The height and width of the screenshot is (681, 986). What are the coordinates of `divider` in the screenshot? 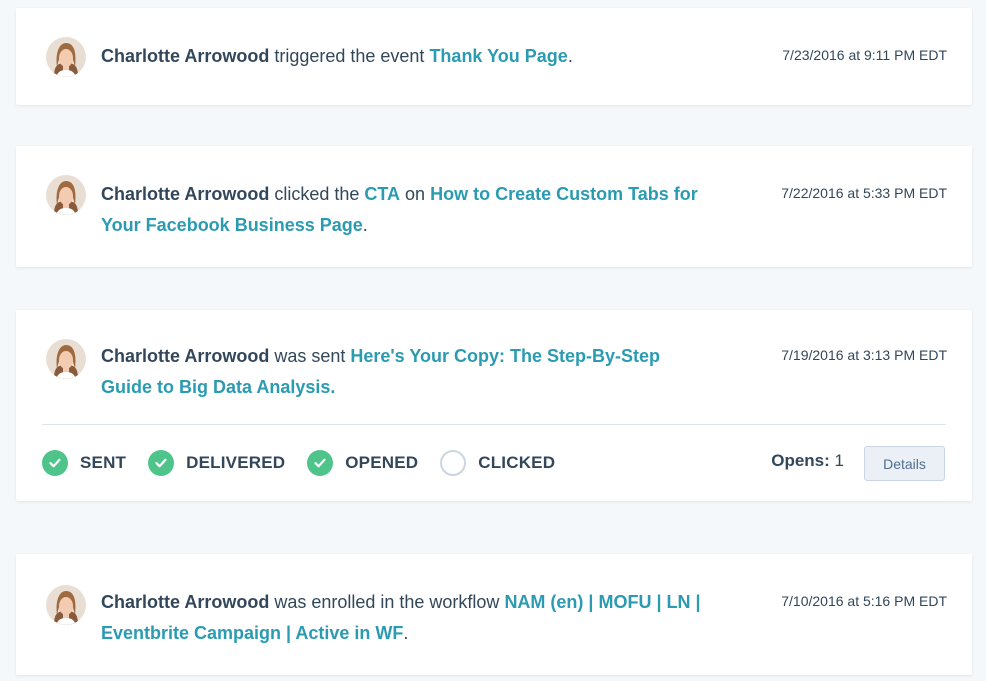 It's located at (494, 424).